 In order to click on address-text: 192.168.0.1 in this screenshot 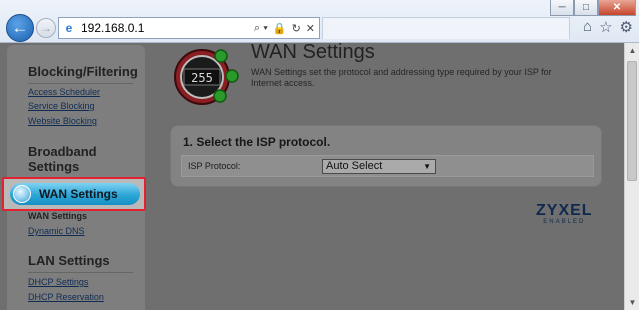, I will do `click(167, 28)`.